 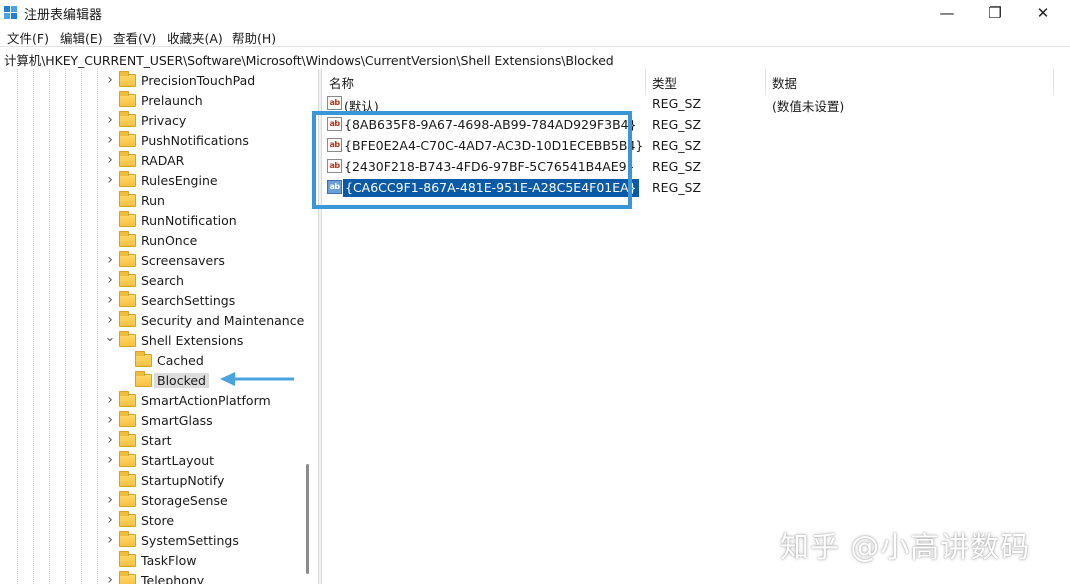 What do you see at coordinates (159, 460) in the screenshot?
I see `tree-item: › StartLayout` at bounding box center [159, 460].